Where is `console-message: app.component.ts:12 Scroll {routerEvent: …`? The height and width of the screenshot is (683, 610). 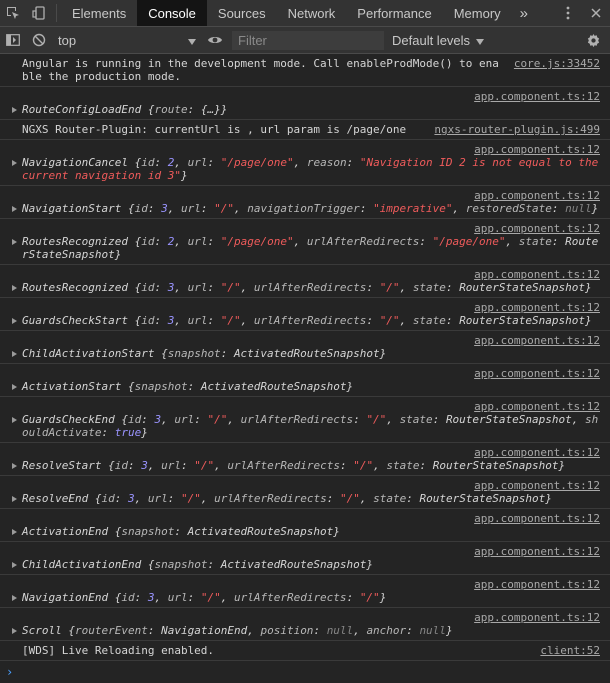
console-message: app.component.ts:12 Scroll {routerEvent: … is located at coordinates (305, 624).